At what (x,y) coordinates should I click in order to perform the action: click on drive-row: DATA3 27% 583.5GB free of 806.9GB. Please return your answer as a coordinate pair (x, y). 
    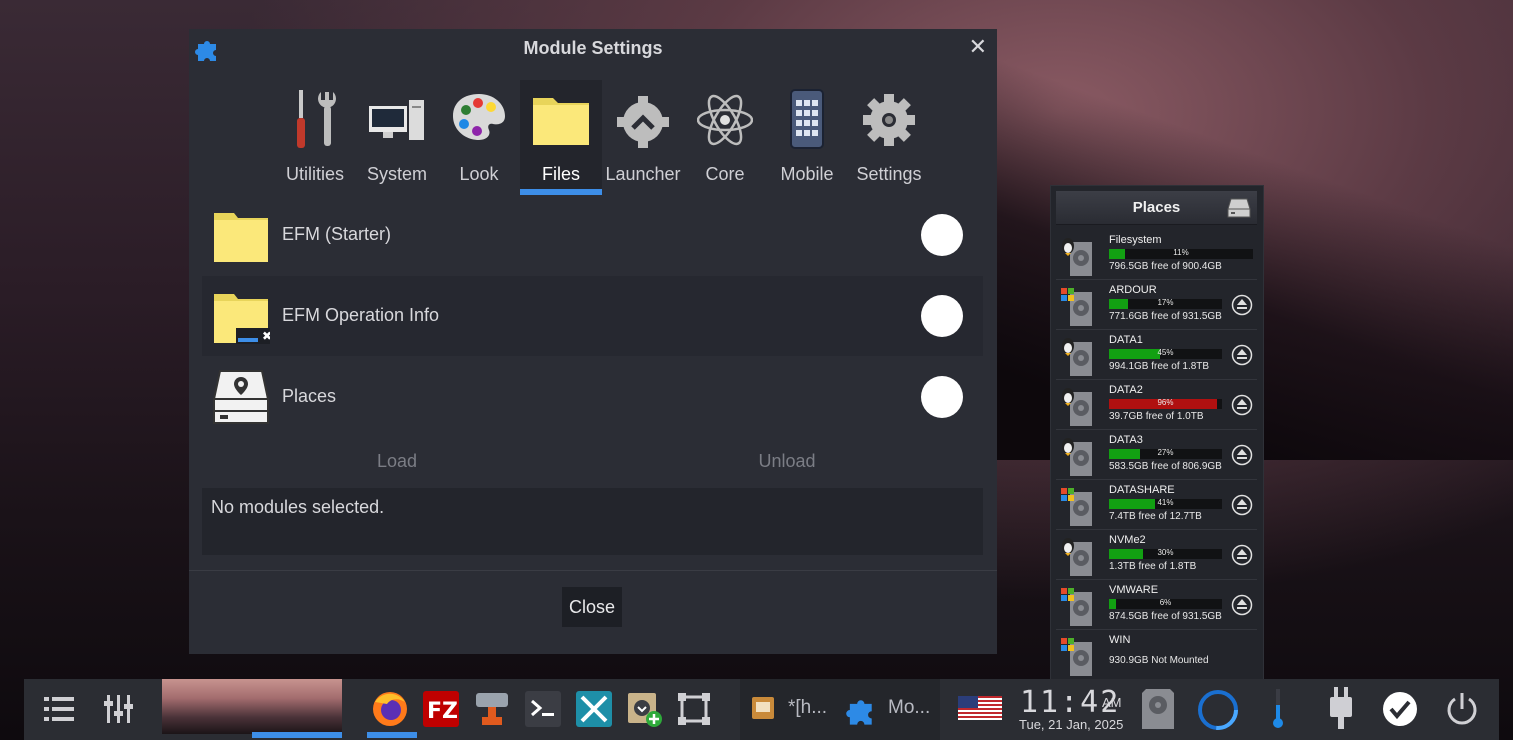
    Looking at the image, I should click on (1156, 455).